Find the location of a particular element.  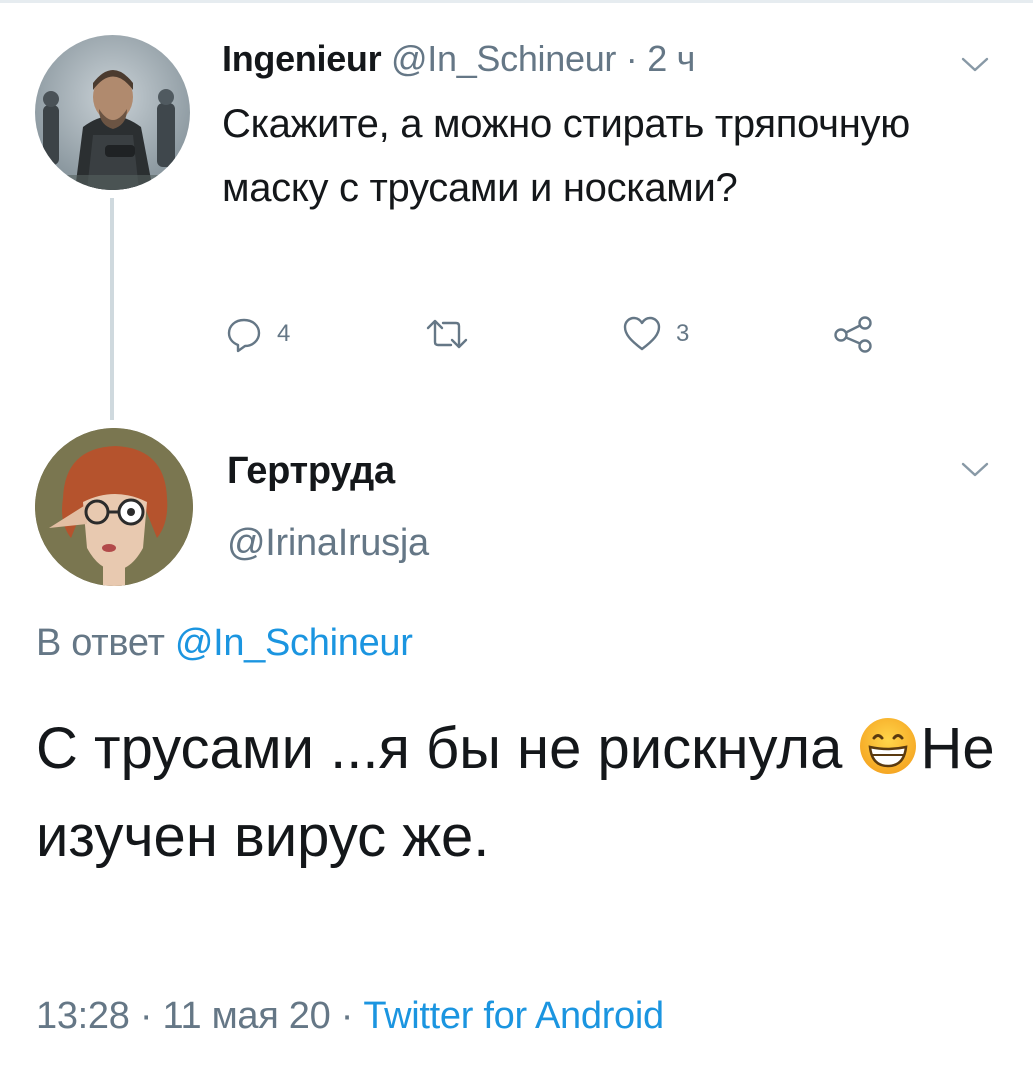

reply-author-avatar is located at coordinates (114, 507).